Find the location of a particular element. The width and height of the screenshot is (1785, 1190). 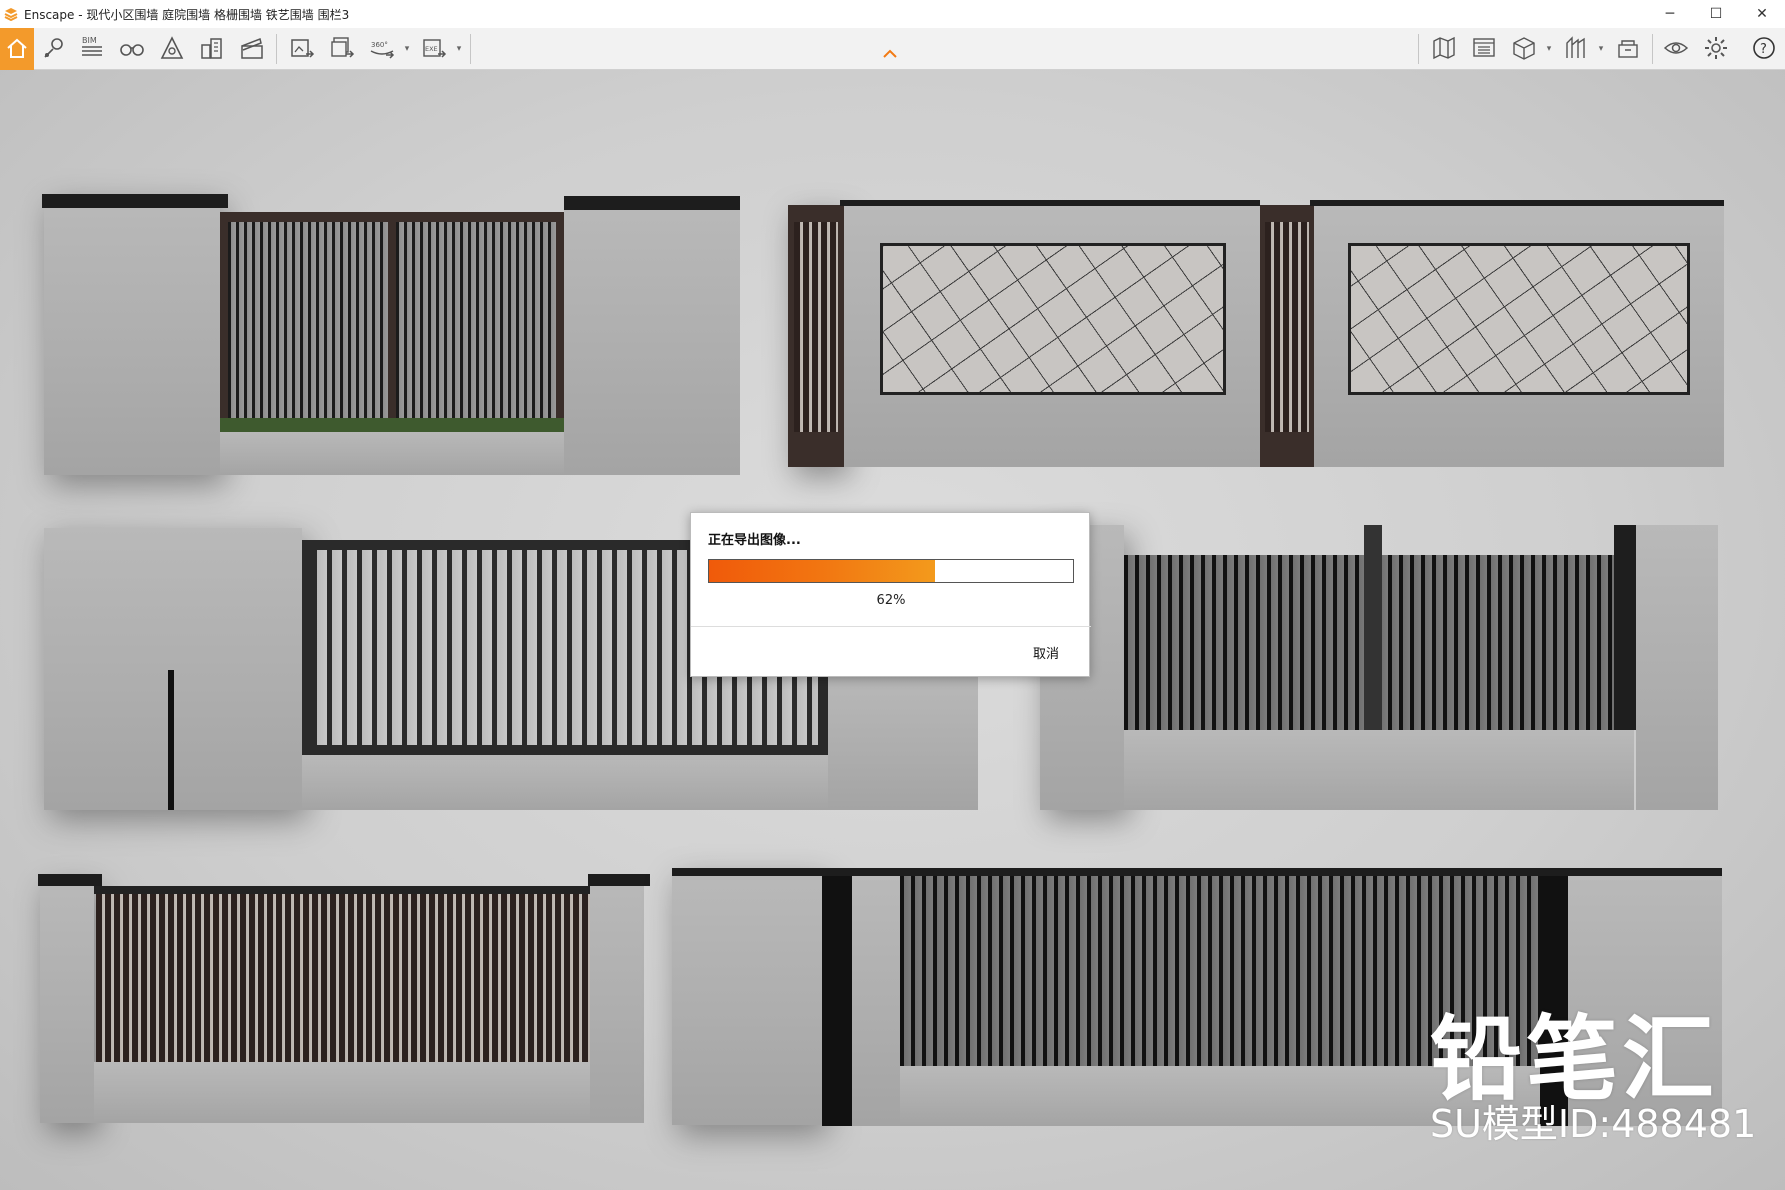

atmosphere-icon is located at coordinates (172, 47).